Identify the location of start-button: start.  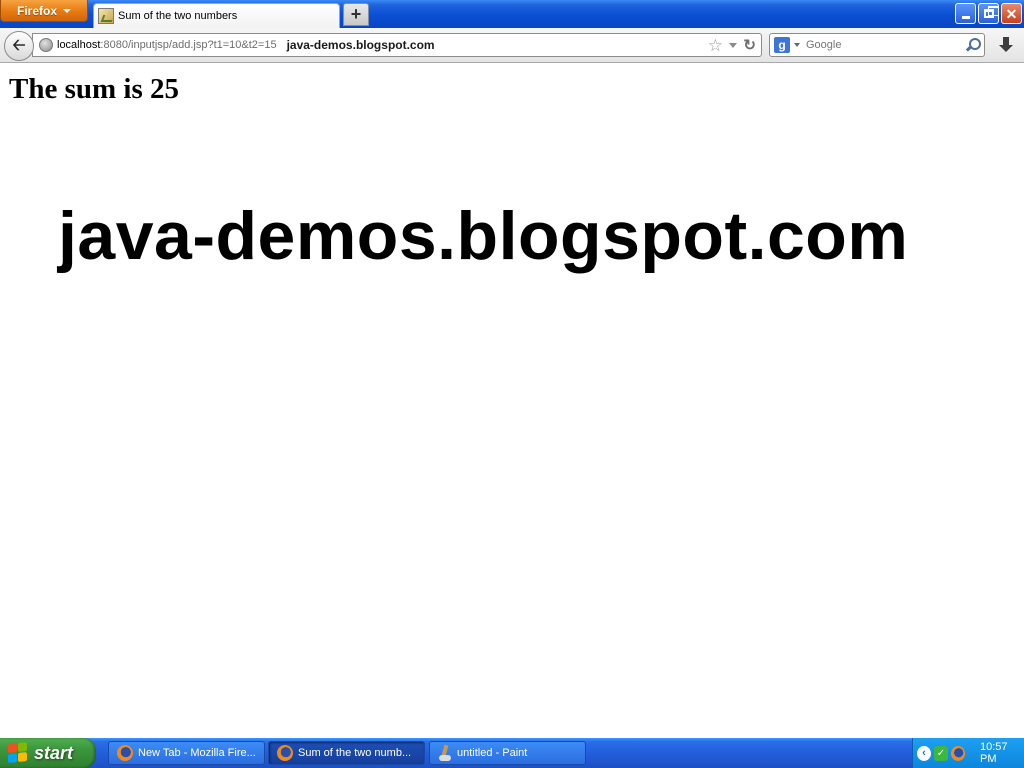
(48, 753).